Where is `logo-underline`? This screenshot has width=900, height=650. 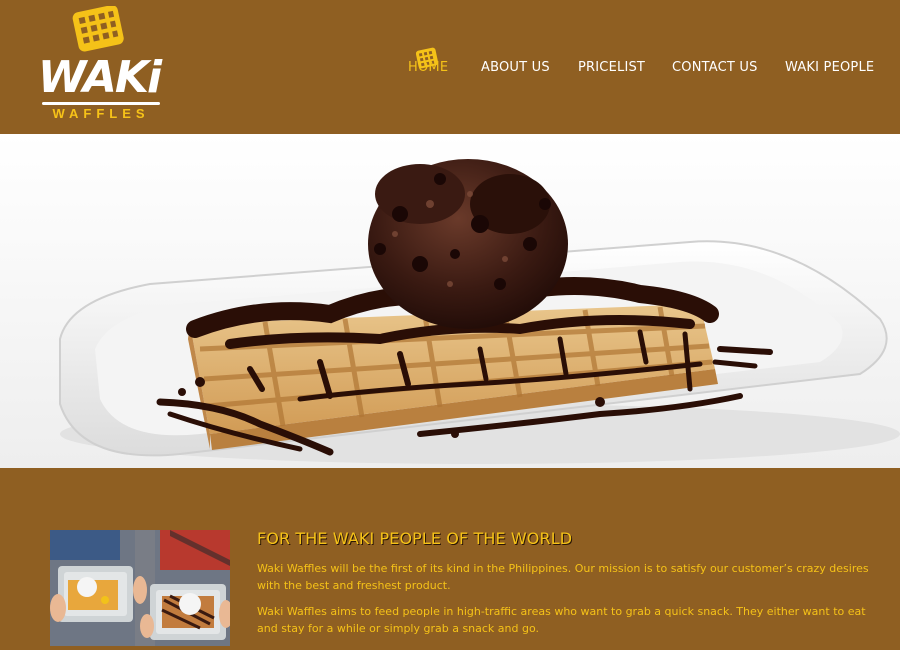
logo-underline is located at coordinates (101, 103).